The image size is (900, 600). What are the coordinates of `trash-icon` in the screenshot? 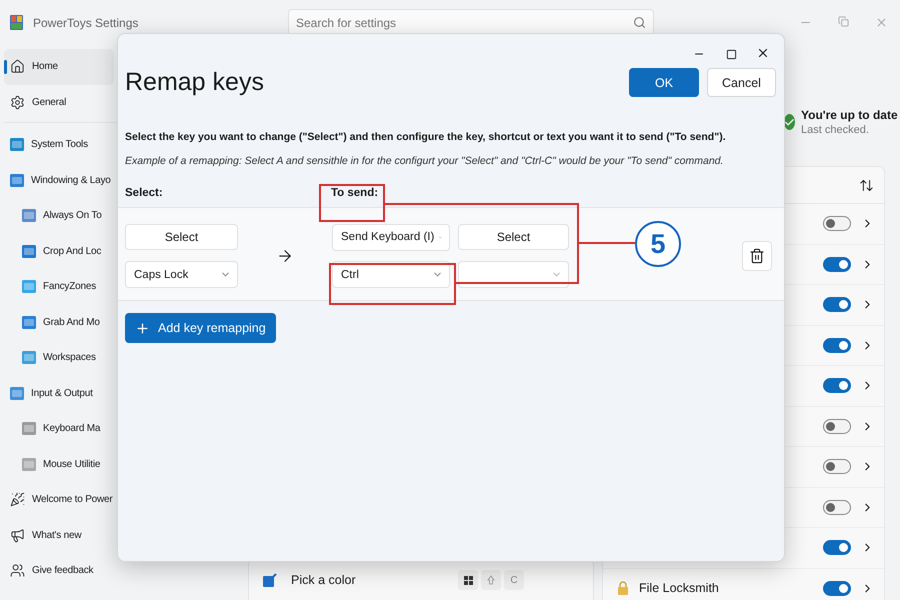 It's located at (757, 256).